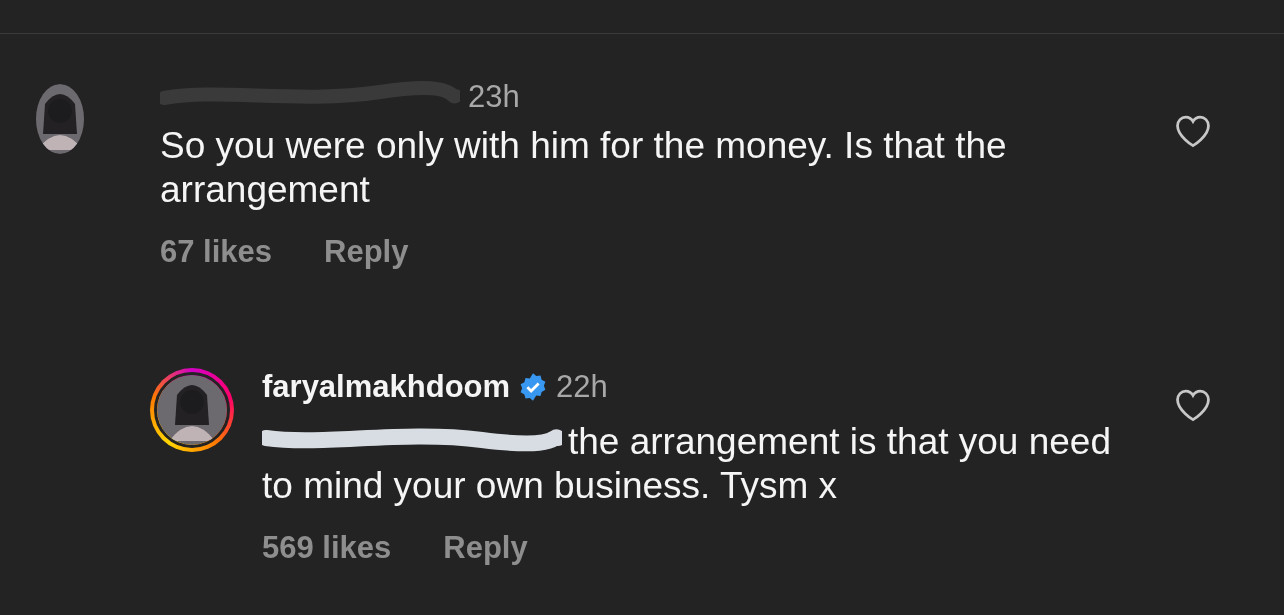 The image size is (1284, 615). What do you see at coordinates (327, 548) in the screenshot?
I see `likes-count: 569 likes` at bounding box center [327, 548].